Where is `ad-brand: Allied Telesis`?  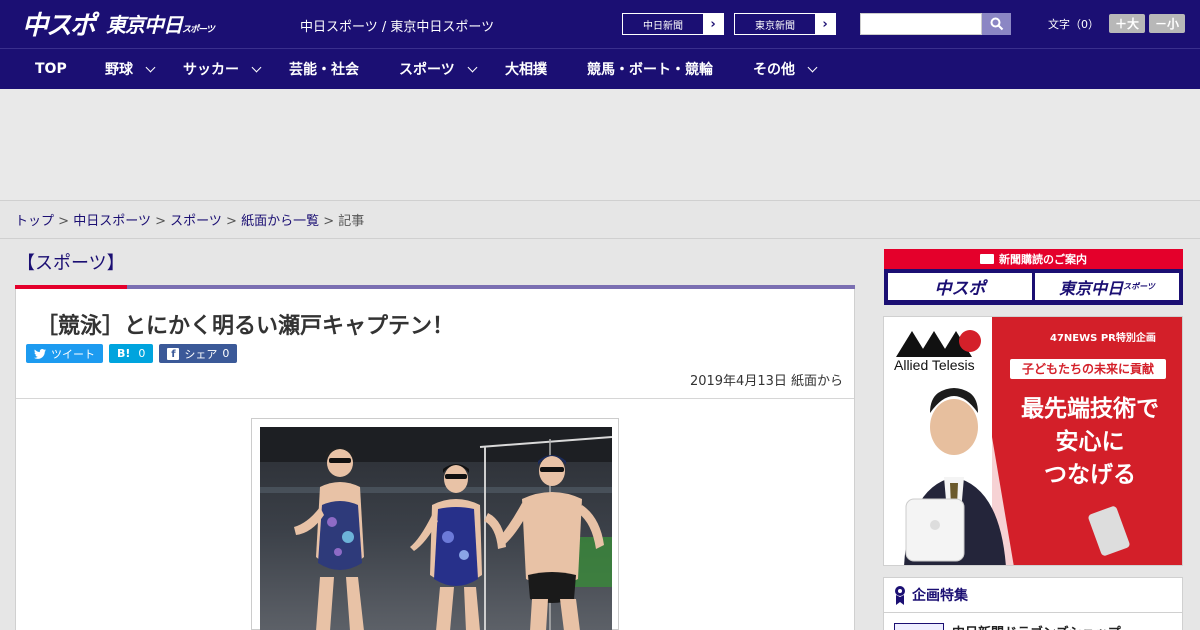 ad-brand: Allied Telesis is located at coordinates (934, 365).